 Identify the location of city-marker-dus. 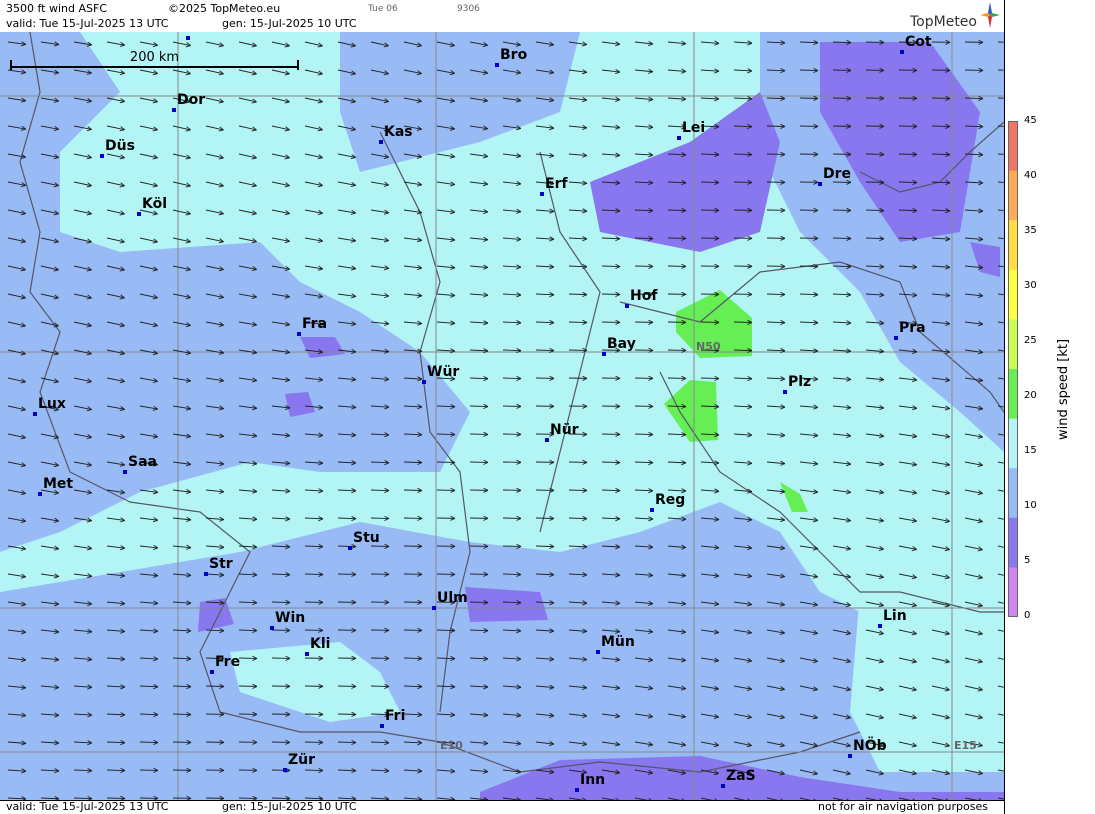
(102, 156).